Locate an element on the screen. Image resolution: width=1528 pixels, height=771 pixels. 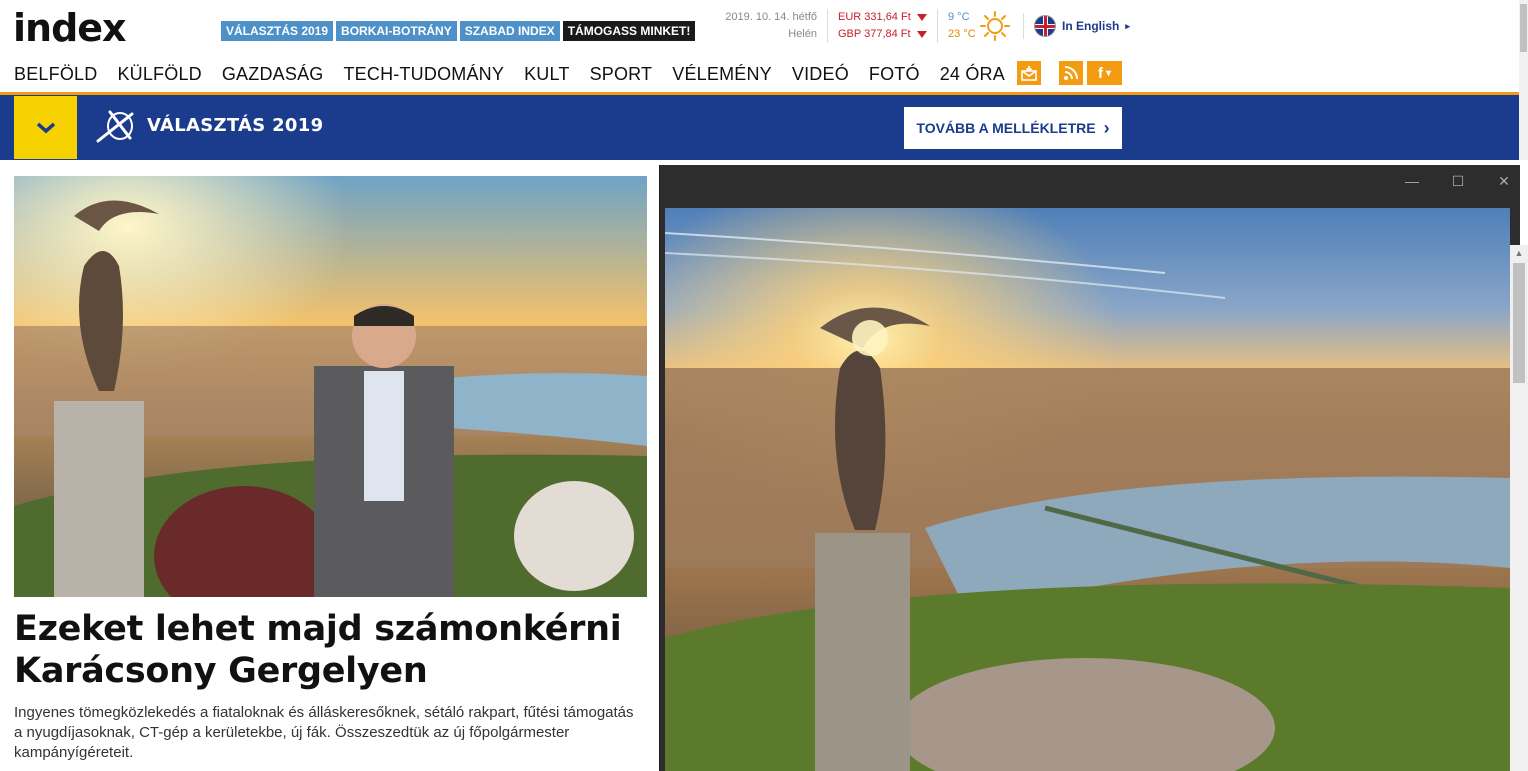
sun-icon is located at coordinates (995, 26).